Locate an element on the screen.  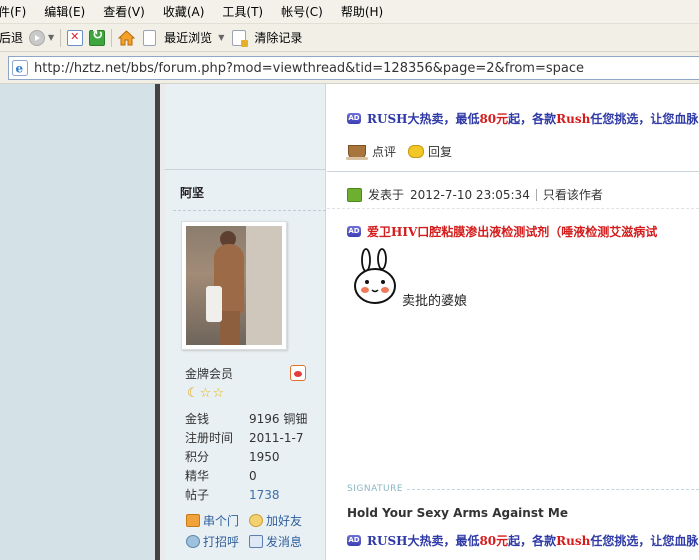
message-button: 发消息 is located at coordinates (280, 541).